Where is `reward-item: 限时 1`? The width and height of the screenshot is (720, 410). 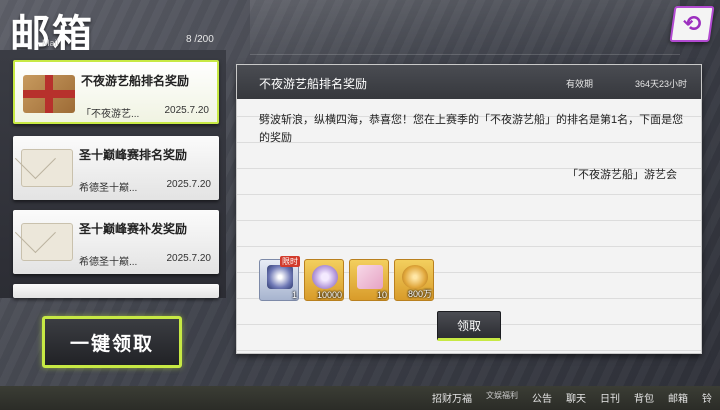 reward-item: 限时 1 is located at coordinates (279, 278).